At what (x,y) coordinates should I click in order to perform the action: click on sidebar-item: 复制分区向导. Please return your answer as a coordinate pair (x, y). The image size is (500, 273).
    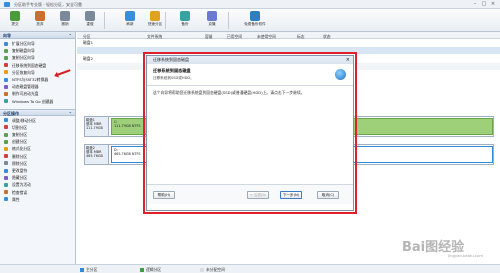
    Looking at the image, I should click on (37, 57).